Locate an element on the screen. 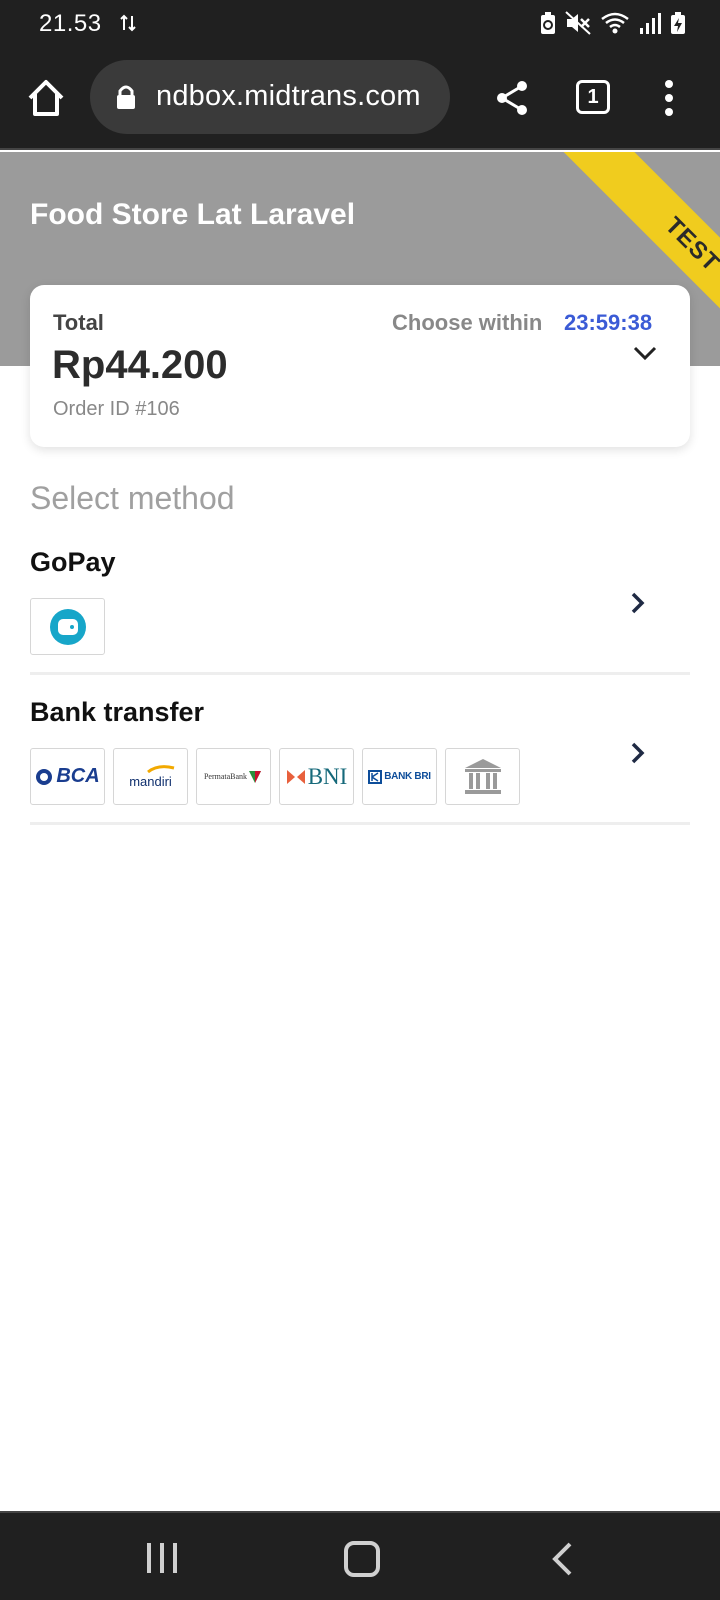 This screenshot has height=1600, width=720. status-time: 21.53 is located at coordinates (70, 23).